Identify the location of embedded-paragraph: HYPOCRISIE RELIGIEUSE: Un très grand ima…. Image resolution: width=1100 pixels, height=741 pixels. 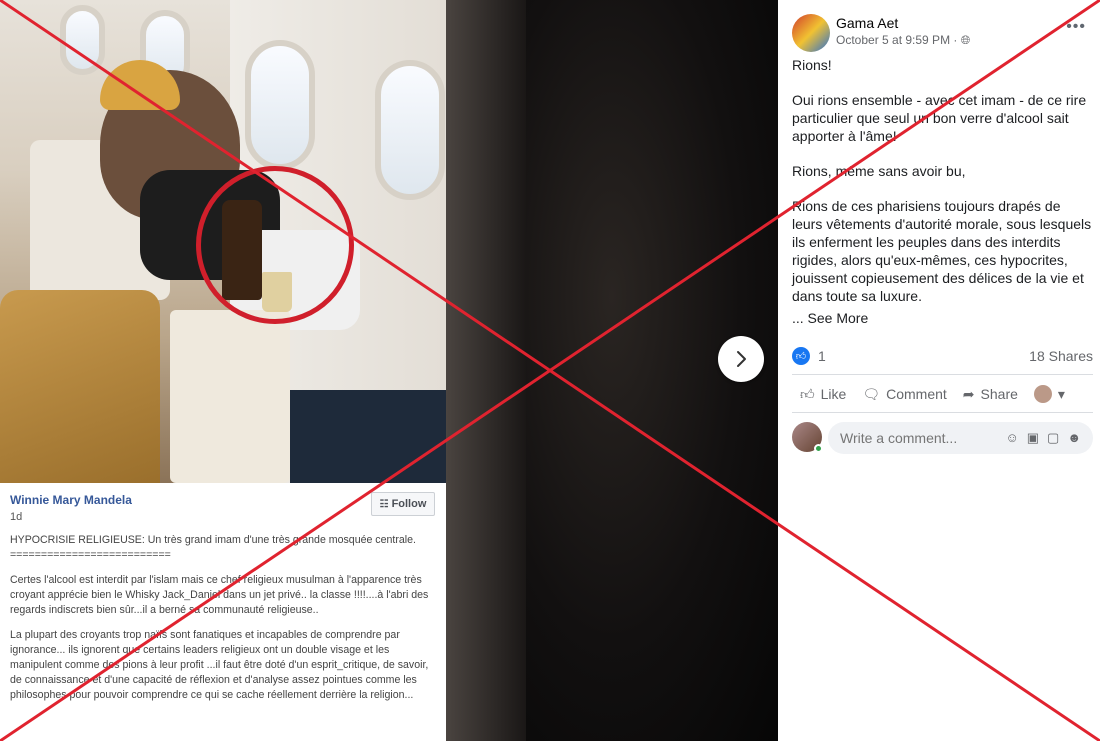
(213, 547).